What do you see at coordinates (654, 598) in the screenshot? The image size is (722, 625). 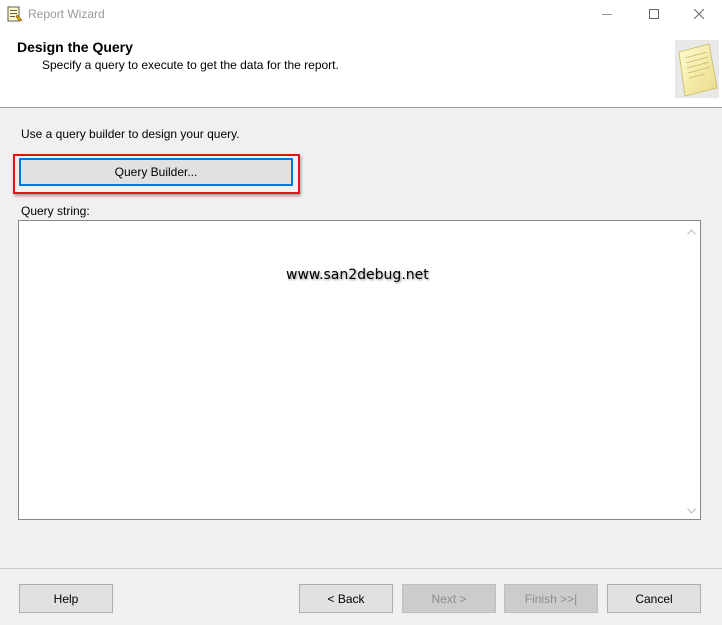 I see `cancel-button: Cancel` at bounding box center [654, 598].